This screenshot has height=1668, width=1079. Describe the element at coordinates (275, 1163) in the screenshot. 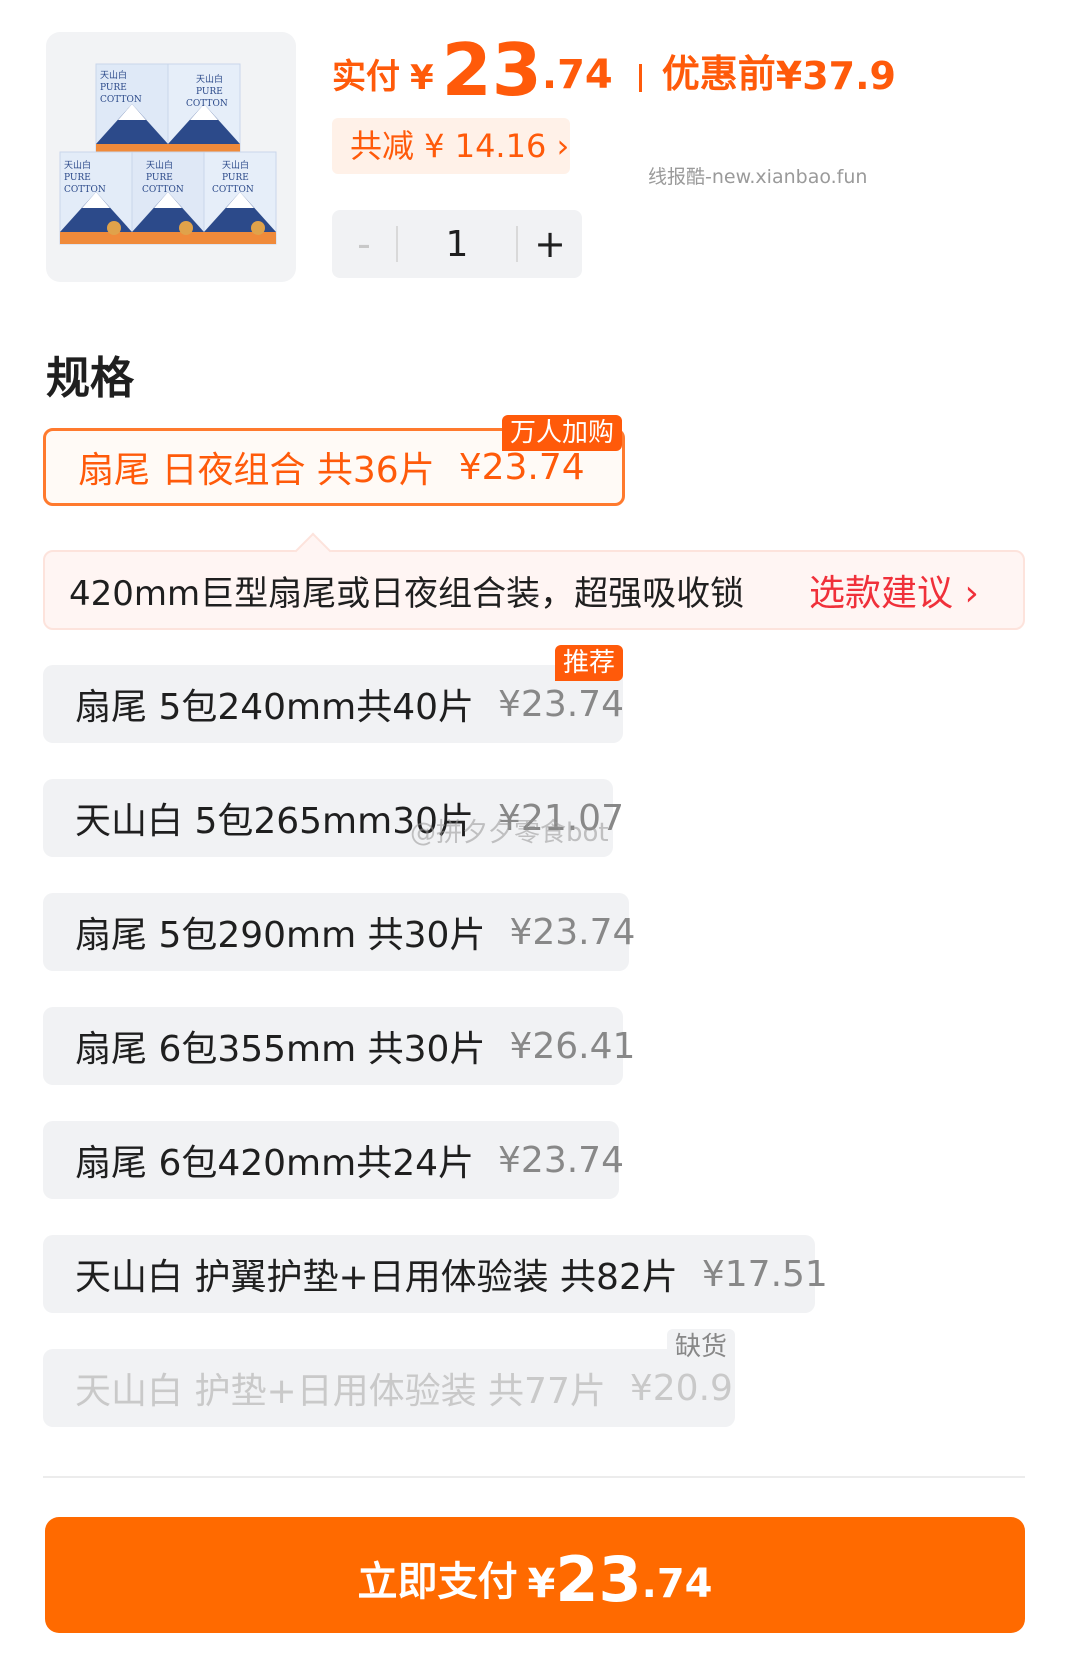

I see `spec-name: 扇尾 6包420mm共24片` at that location.